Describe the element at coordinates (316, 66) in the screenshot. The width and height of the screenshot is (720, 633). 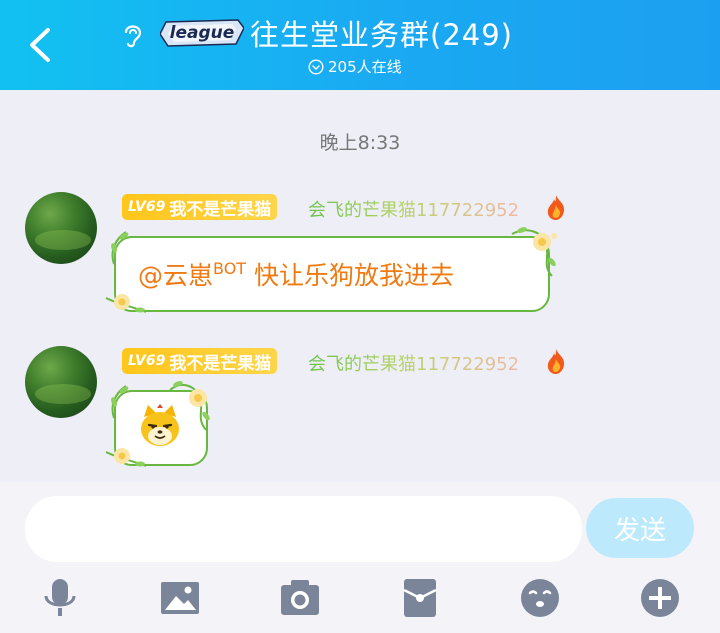
I see `chevron-down-circle-icon` at that location.